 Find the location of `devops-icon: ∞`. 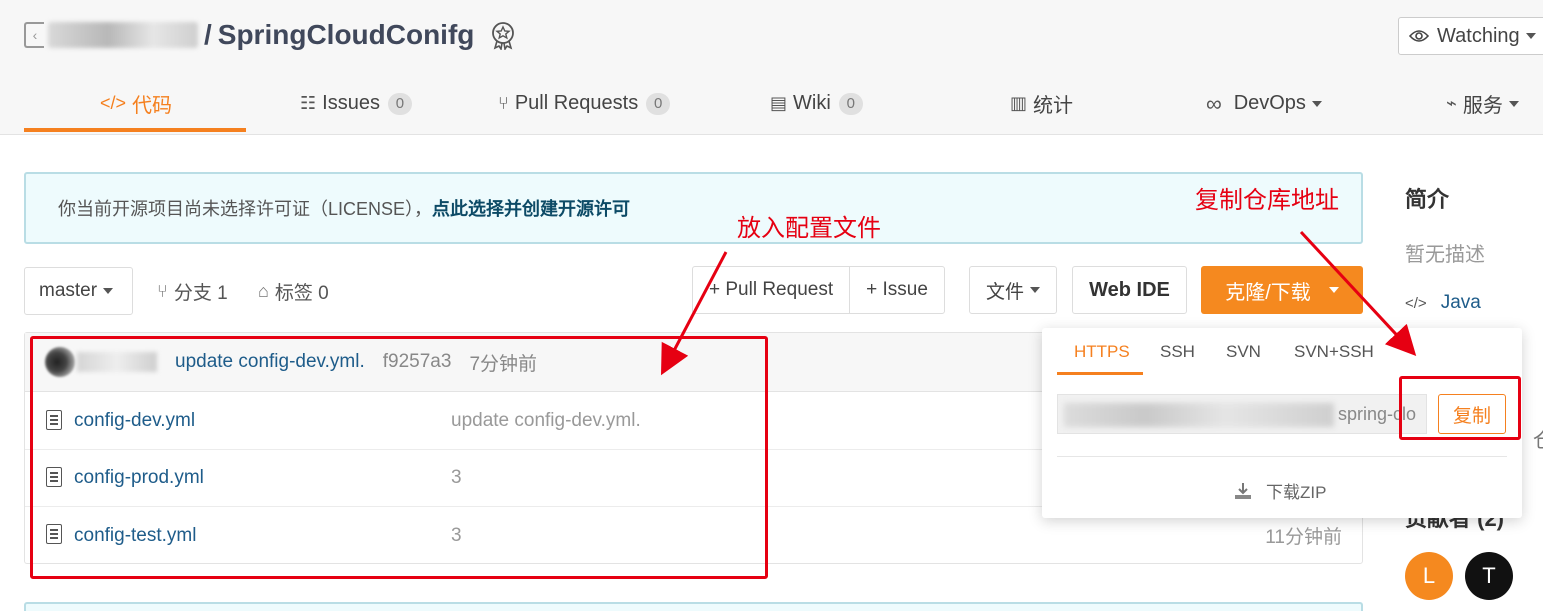

devops-icon: ∞ is located at coordinates (1214, 103).